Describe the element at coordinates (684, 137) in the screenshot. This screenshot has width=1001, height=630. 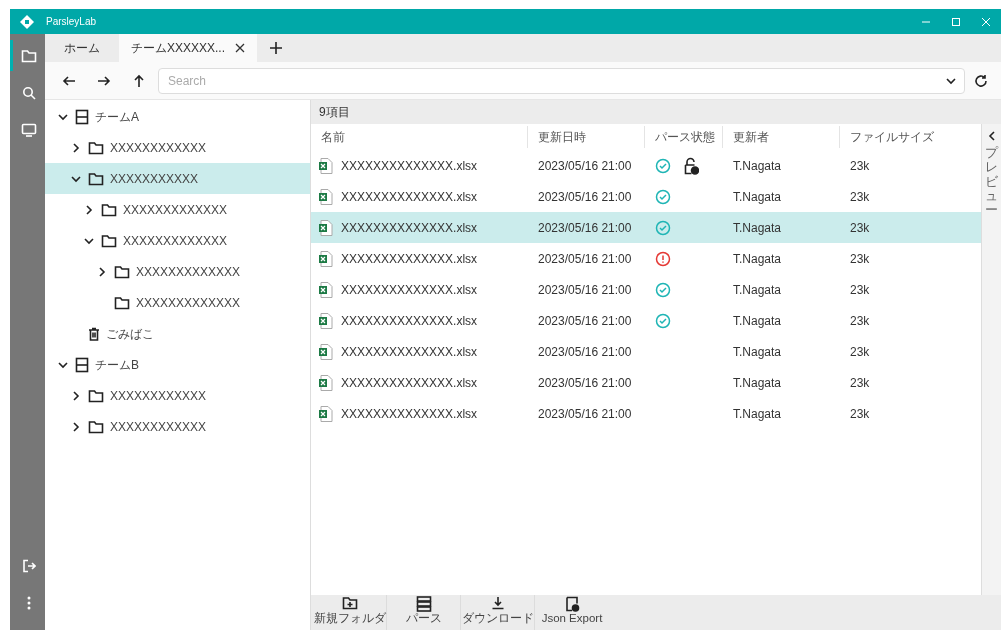
I see `column-header: パース状態` at that location.